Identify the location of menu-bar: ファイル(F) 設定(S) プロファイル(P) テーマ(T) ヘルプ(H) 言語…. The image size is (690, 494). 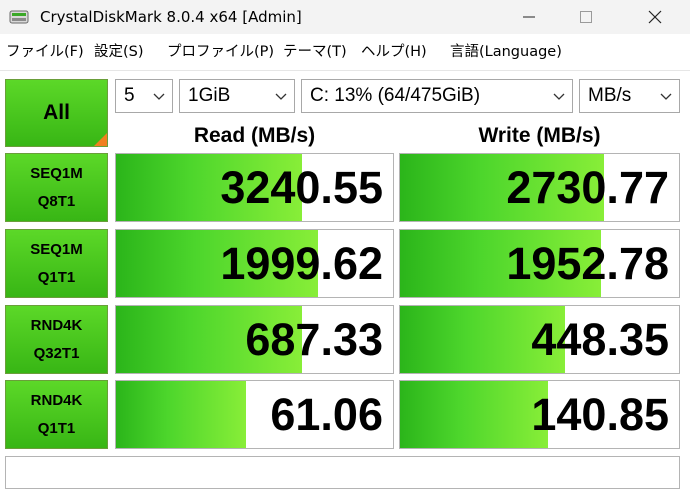
(345, 52).